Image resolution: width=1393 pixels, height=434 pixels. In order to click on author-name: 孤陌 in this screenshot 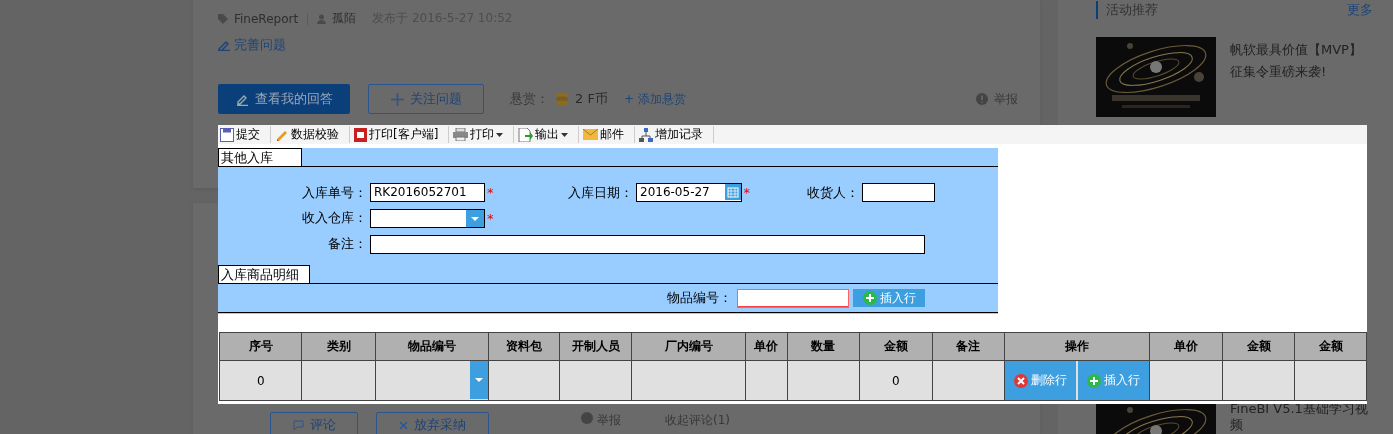, I will do `click(344, 18)`.